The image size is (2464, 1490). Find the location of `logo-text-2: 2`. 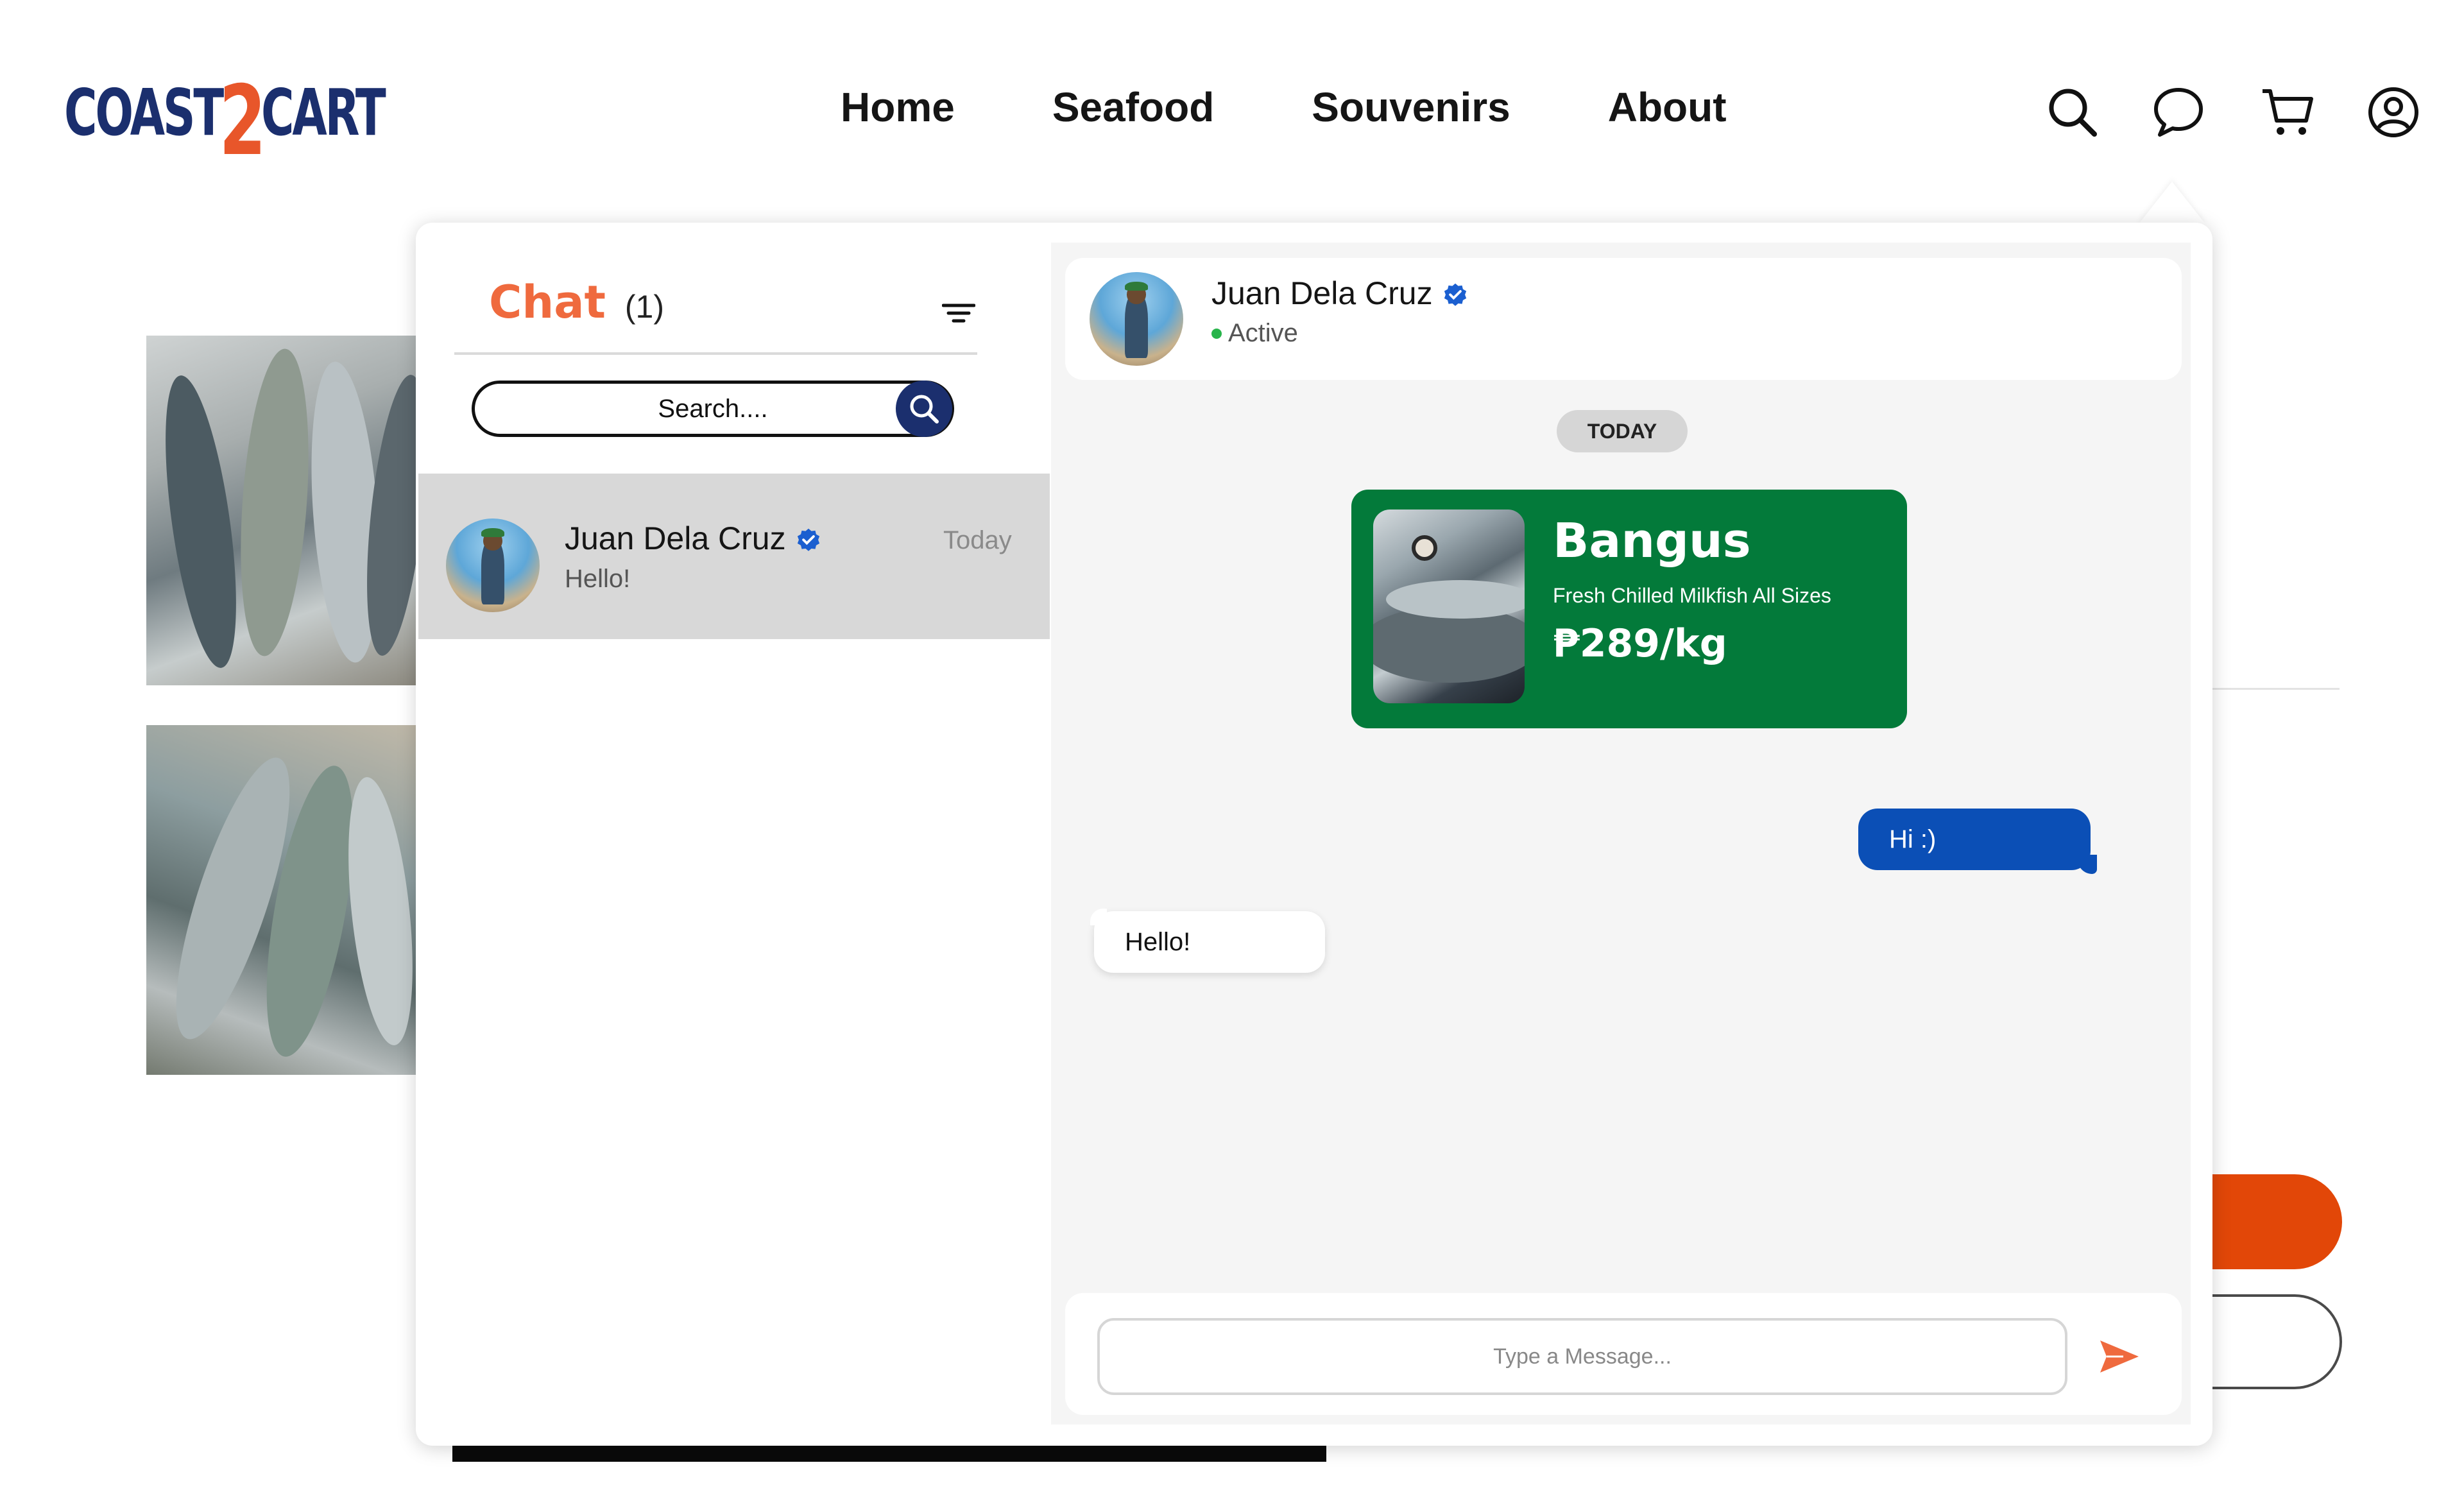

logo-text-2: 2 is located at coordinates (243, 121).